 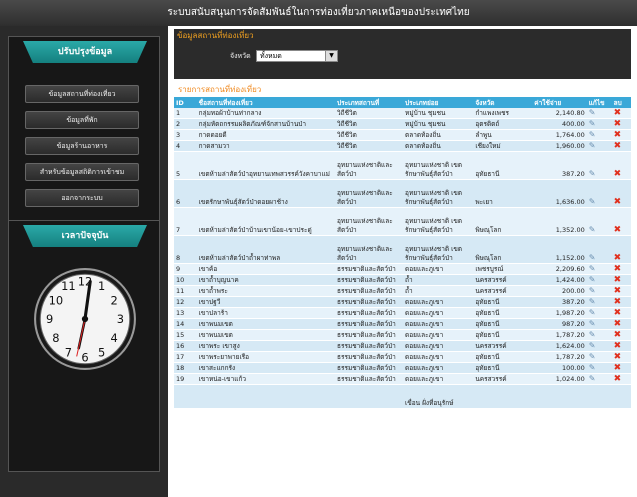 I want to click on menu-item-restaurants: ข้อมูลร้านอาหาร, so click(x=82, y=146).